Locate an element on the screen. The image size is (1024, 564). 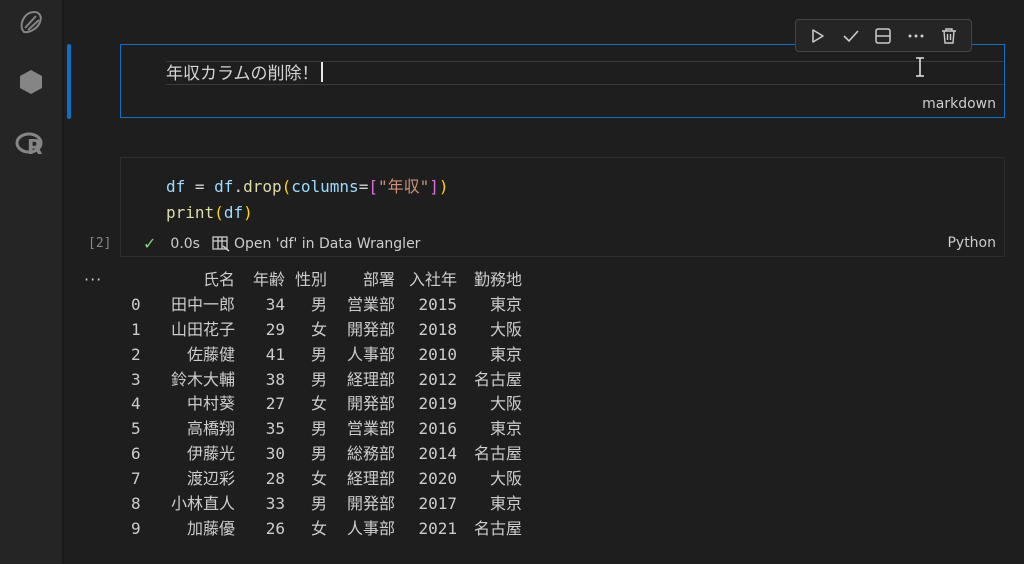
code-editor: df = df.drop(columns=["年収"]) print(df) is located at coordinates (307, 200).